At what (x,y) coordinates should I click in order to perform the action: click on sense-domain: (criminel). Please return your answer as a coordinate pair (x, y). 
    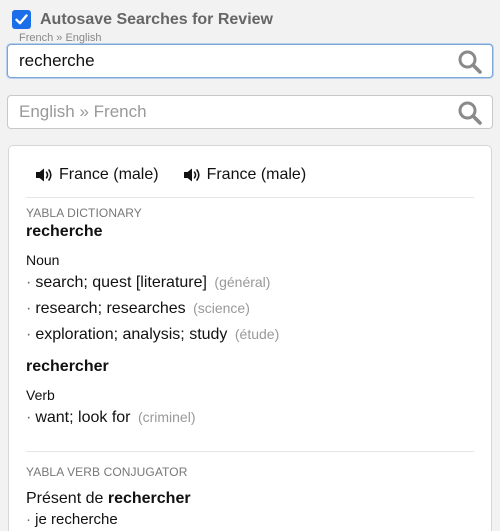
    Looking at the image, I should click on (166, 417).